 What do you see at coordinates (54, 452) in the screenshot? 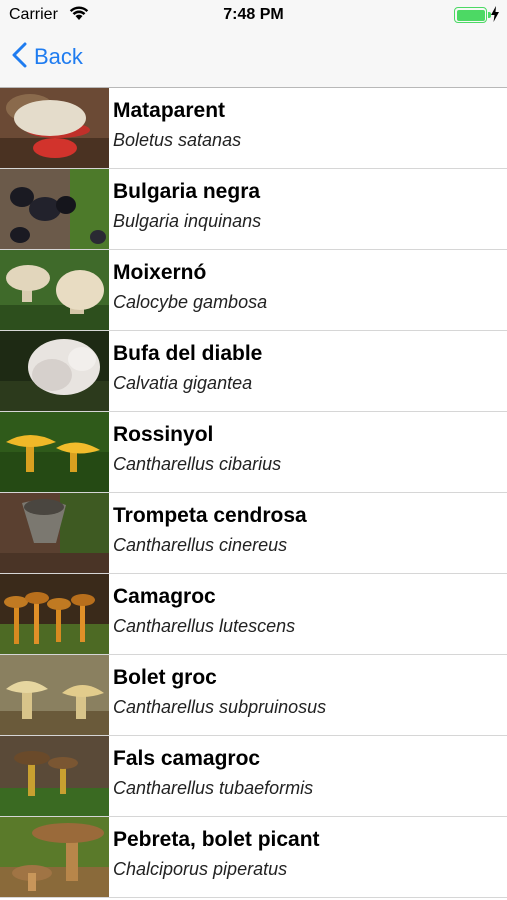
I see `yellow-chanterelle-icon` at bounding box center [54, 452].